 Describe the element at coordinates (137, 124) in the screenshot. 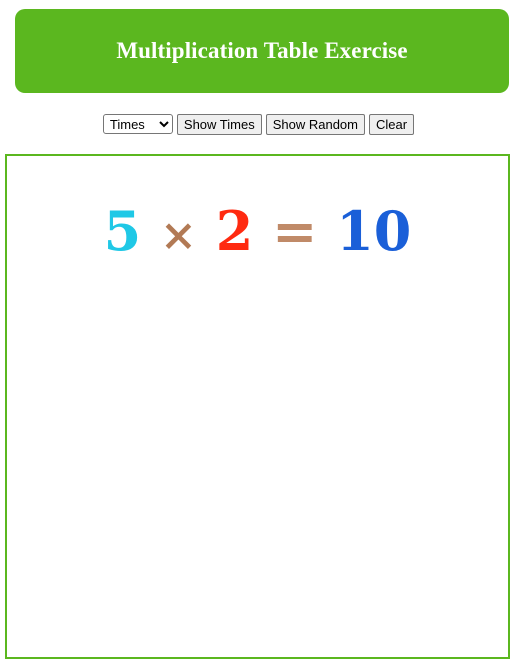

I see `mode-select: Times` at that location.